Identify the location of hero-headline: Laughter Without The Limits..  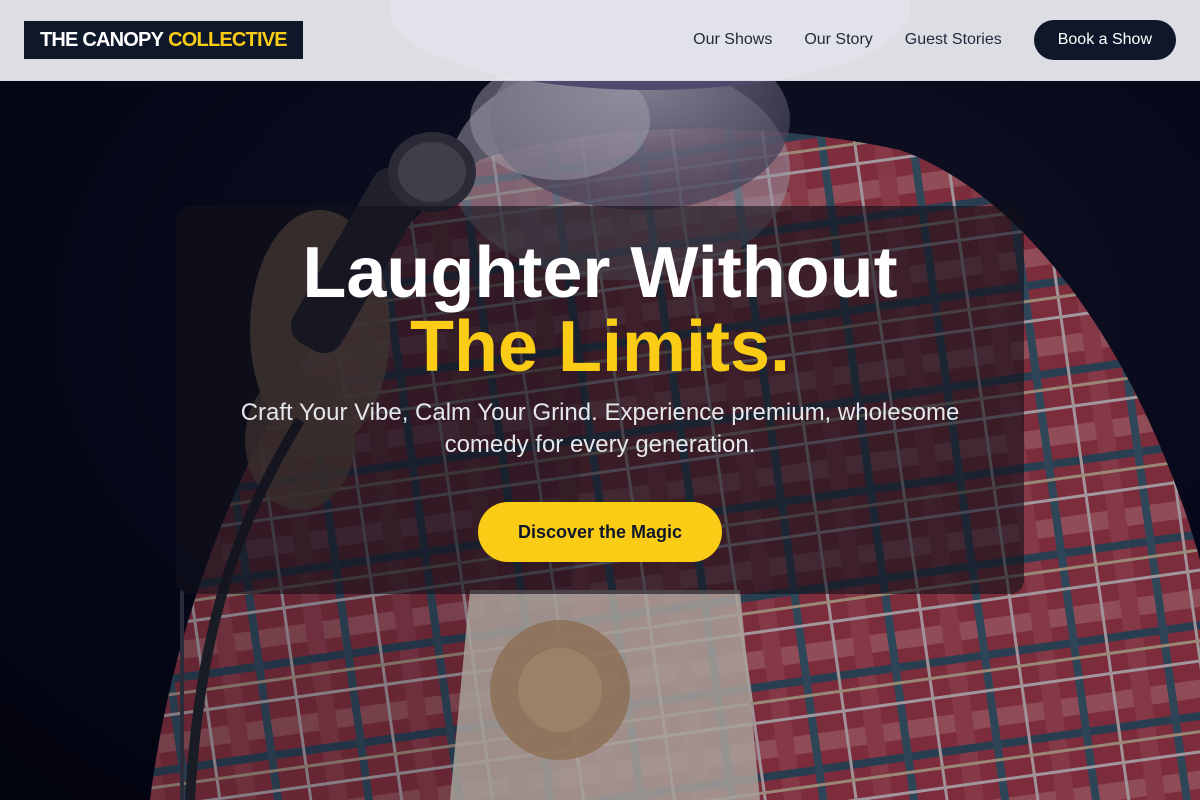
(600, 310).